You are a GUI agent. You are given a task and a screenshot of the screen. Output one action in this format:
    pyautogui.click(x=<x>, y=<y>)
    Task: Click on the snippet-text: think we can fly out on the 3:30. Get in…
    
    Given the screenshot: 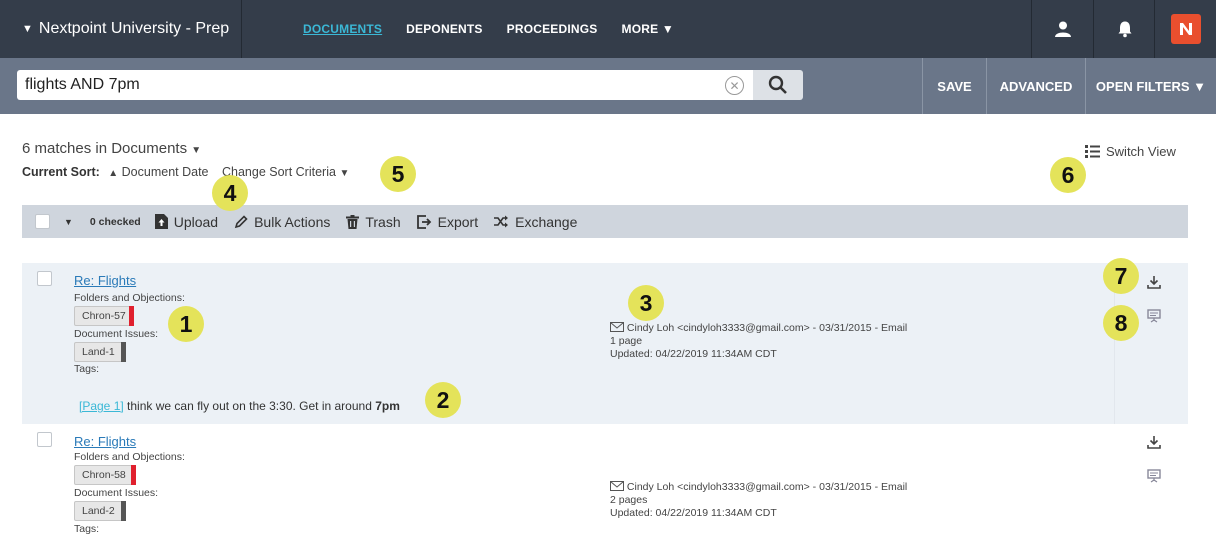 What is the action you would take?
    pyautogui.click(x=249, y=406)
    